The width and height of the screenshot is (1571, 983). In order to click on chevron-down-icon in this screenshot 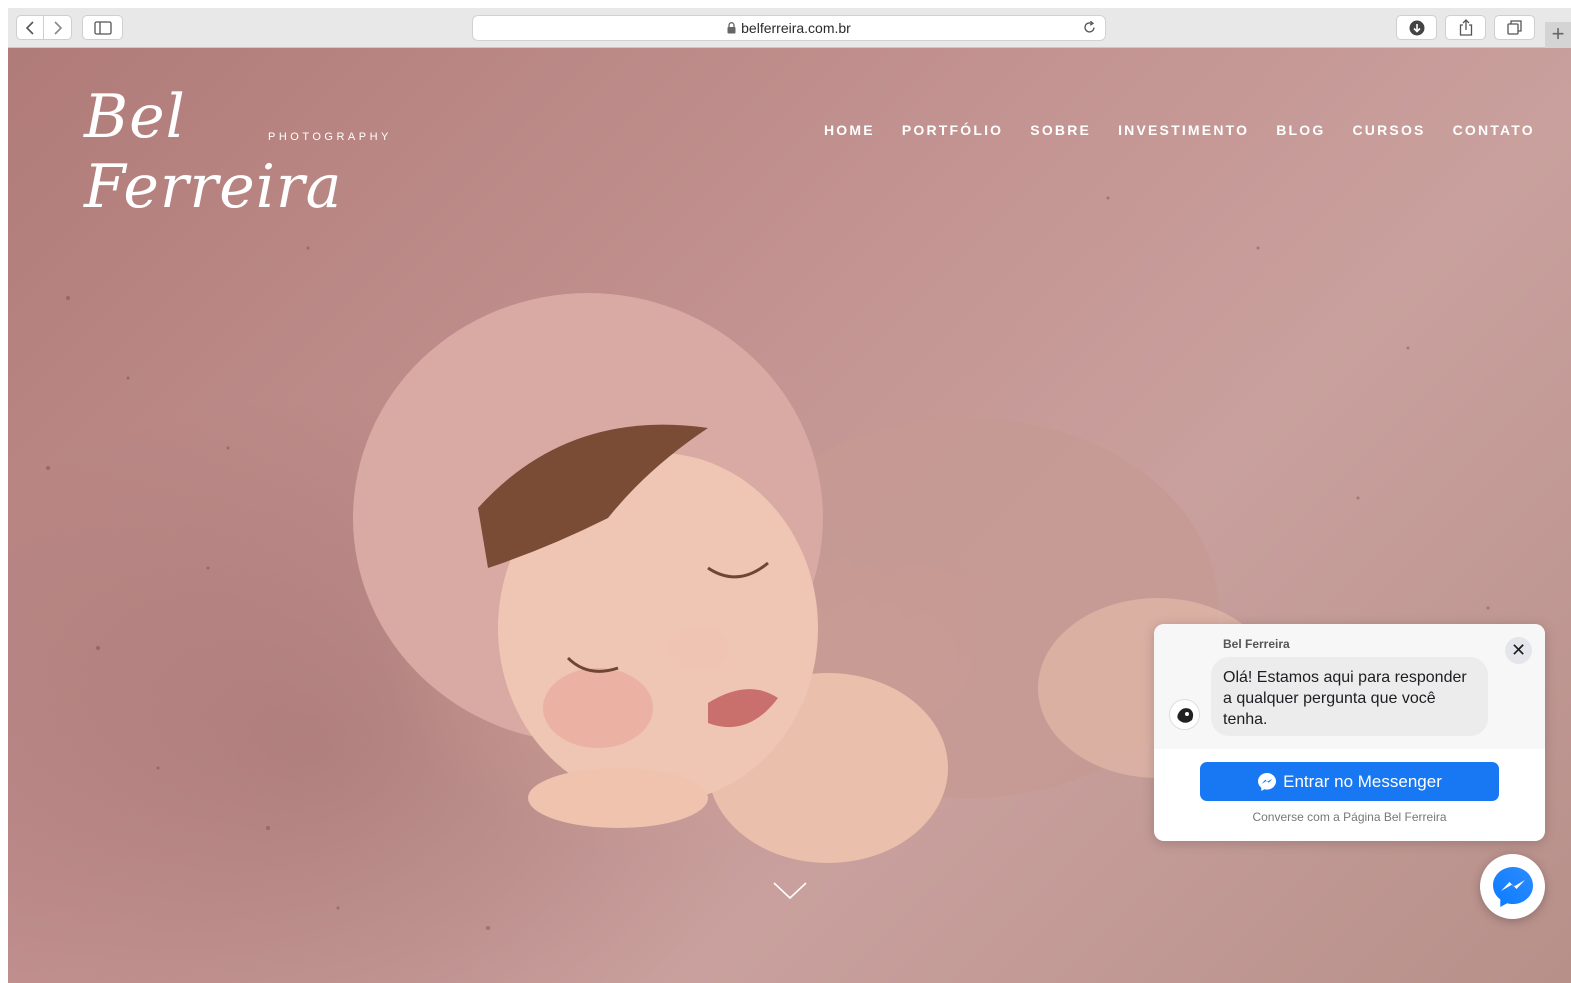, I will do `click(790, 891)`.